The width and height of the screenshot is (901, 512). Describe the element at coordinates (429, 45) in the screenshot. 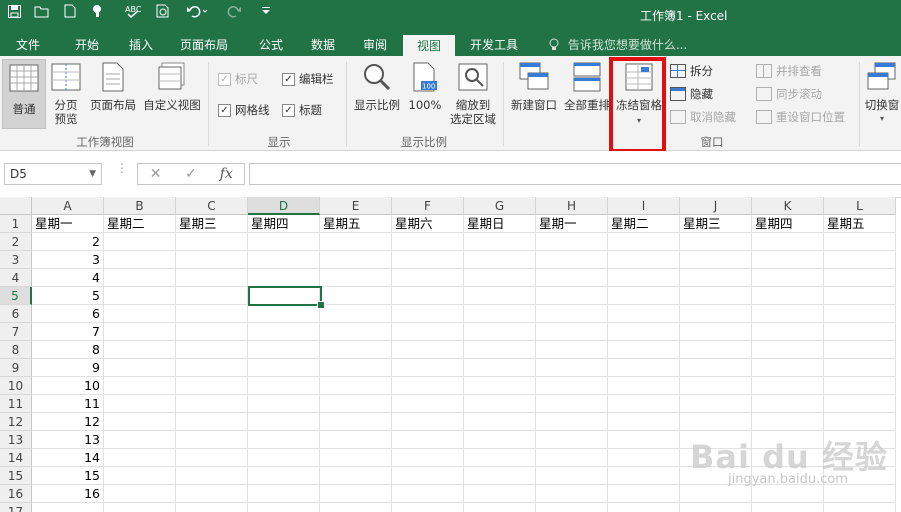

I see `tab-view: 视图` at that location.